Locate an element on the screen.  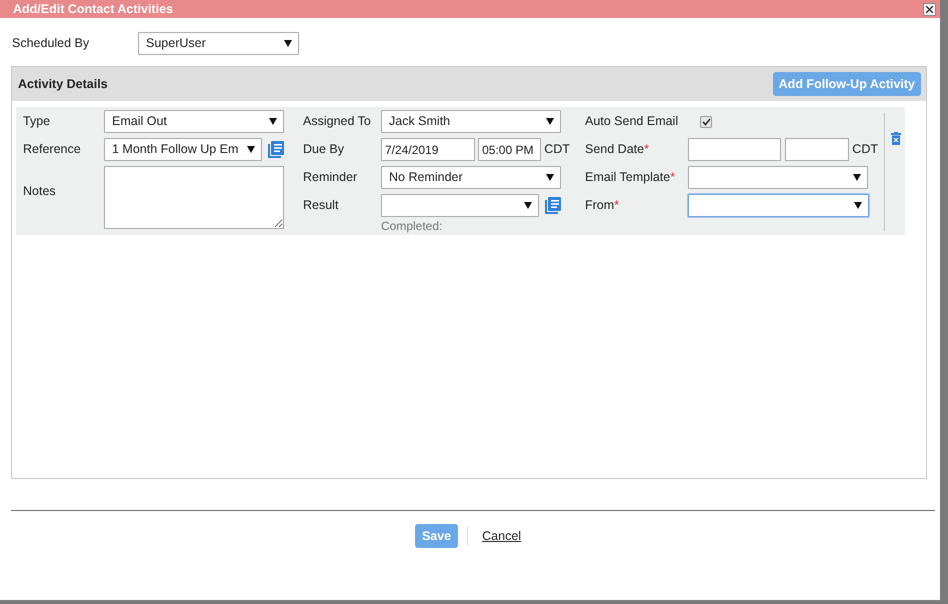
section-title: Activity Details is located at coordinates (63, 84).